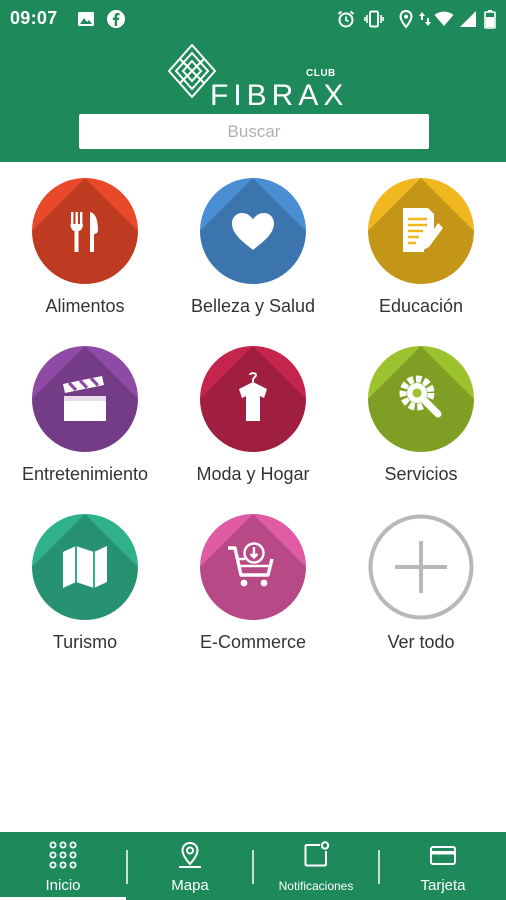  Describe the element at coordinates (85, 642) in the screenshot. I see `category-label: Turismo` at that location.